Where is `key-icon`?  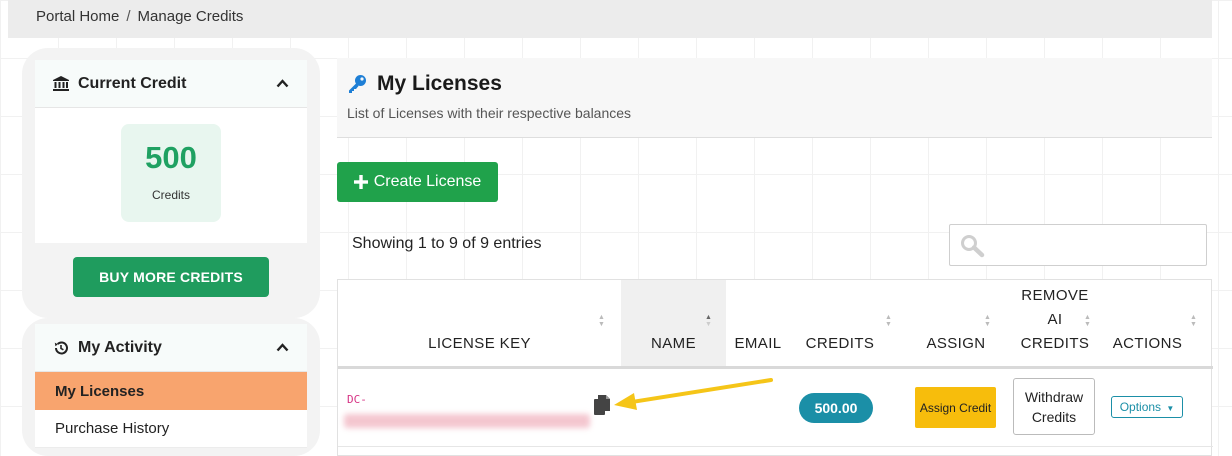 key-icon is located at coordinates (357, 84).